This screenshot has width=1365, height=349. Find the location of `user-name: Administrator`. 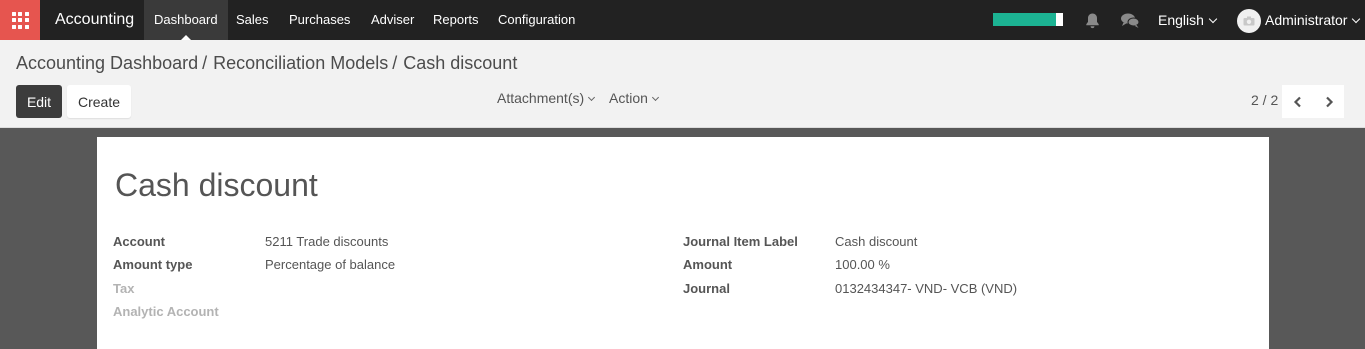

user-name: Administrator is located at coordinates (1306, 20).